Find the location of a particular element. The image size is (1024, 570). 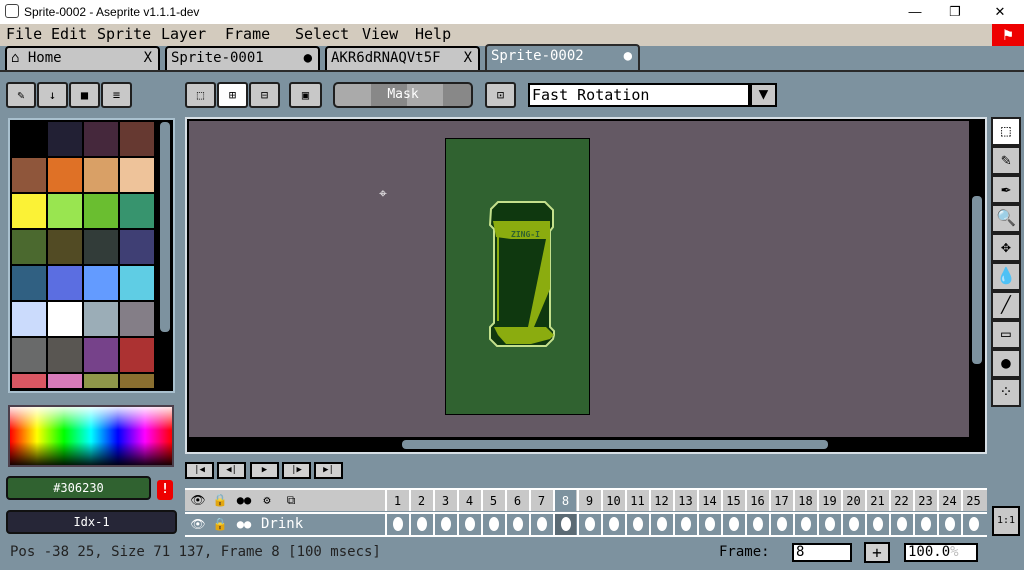

menu-layer: Layer is located at coordinates (183, 34).